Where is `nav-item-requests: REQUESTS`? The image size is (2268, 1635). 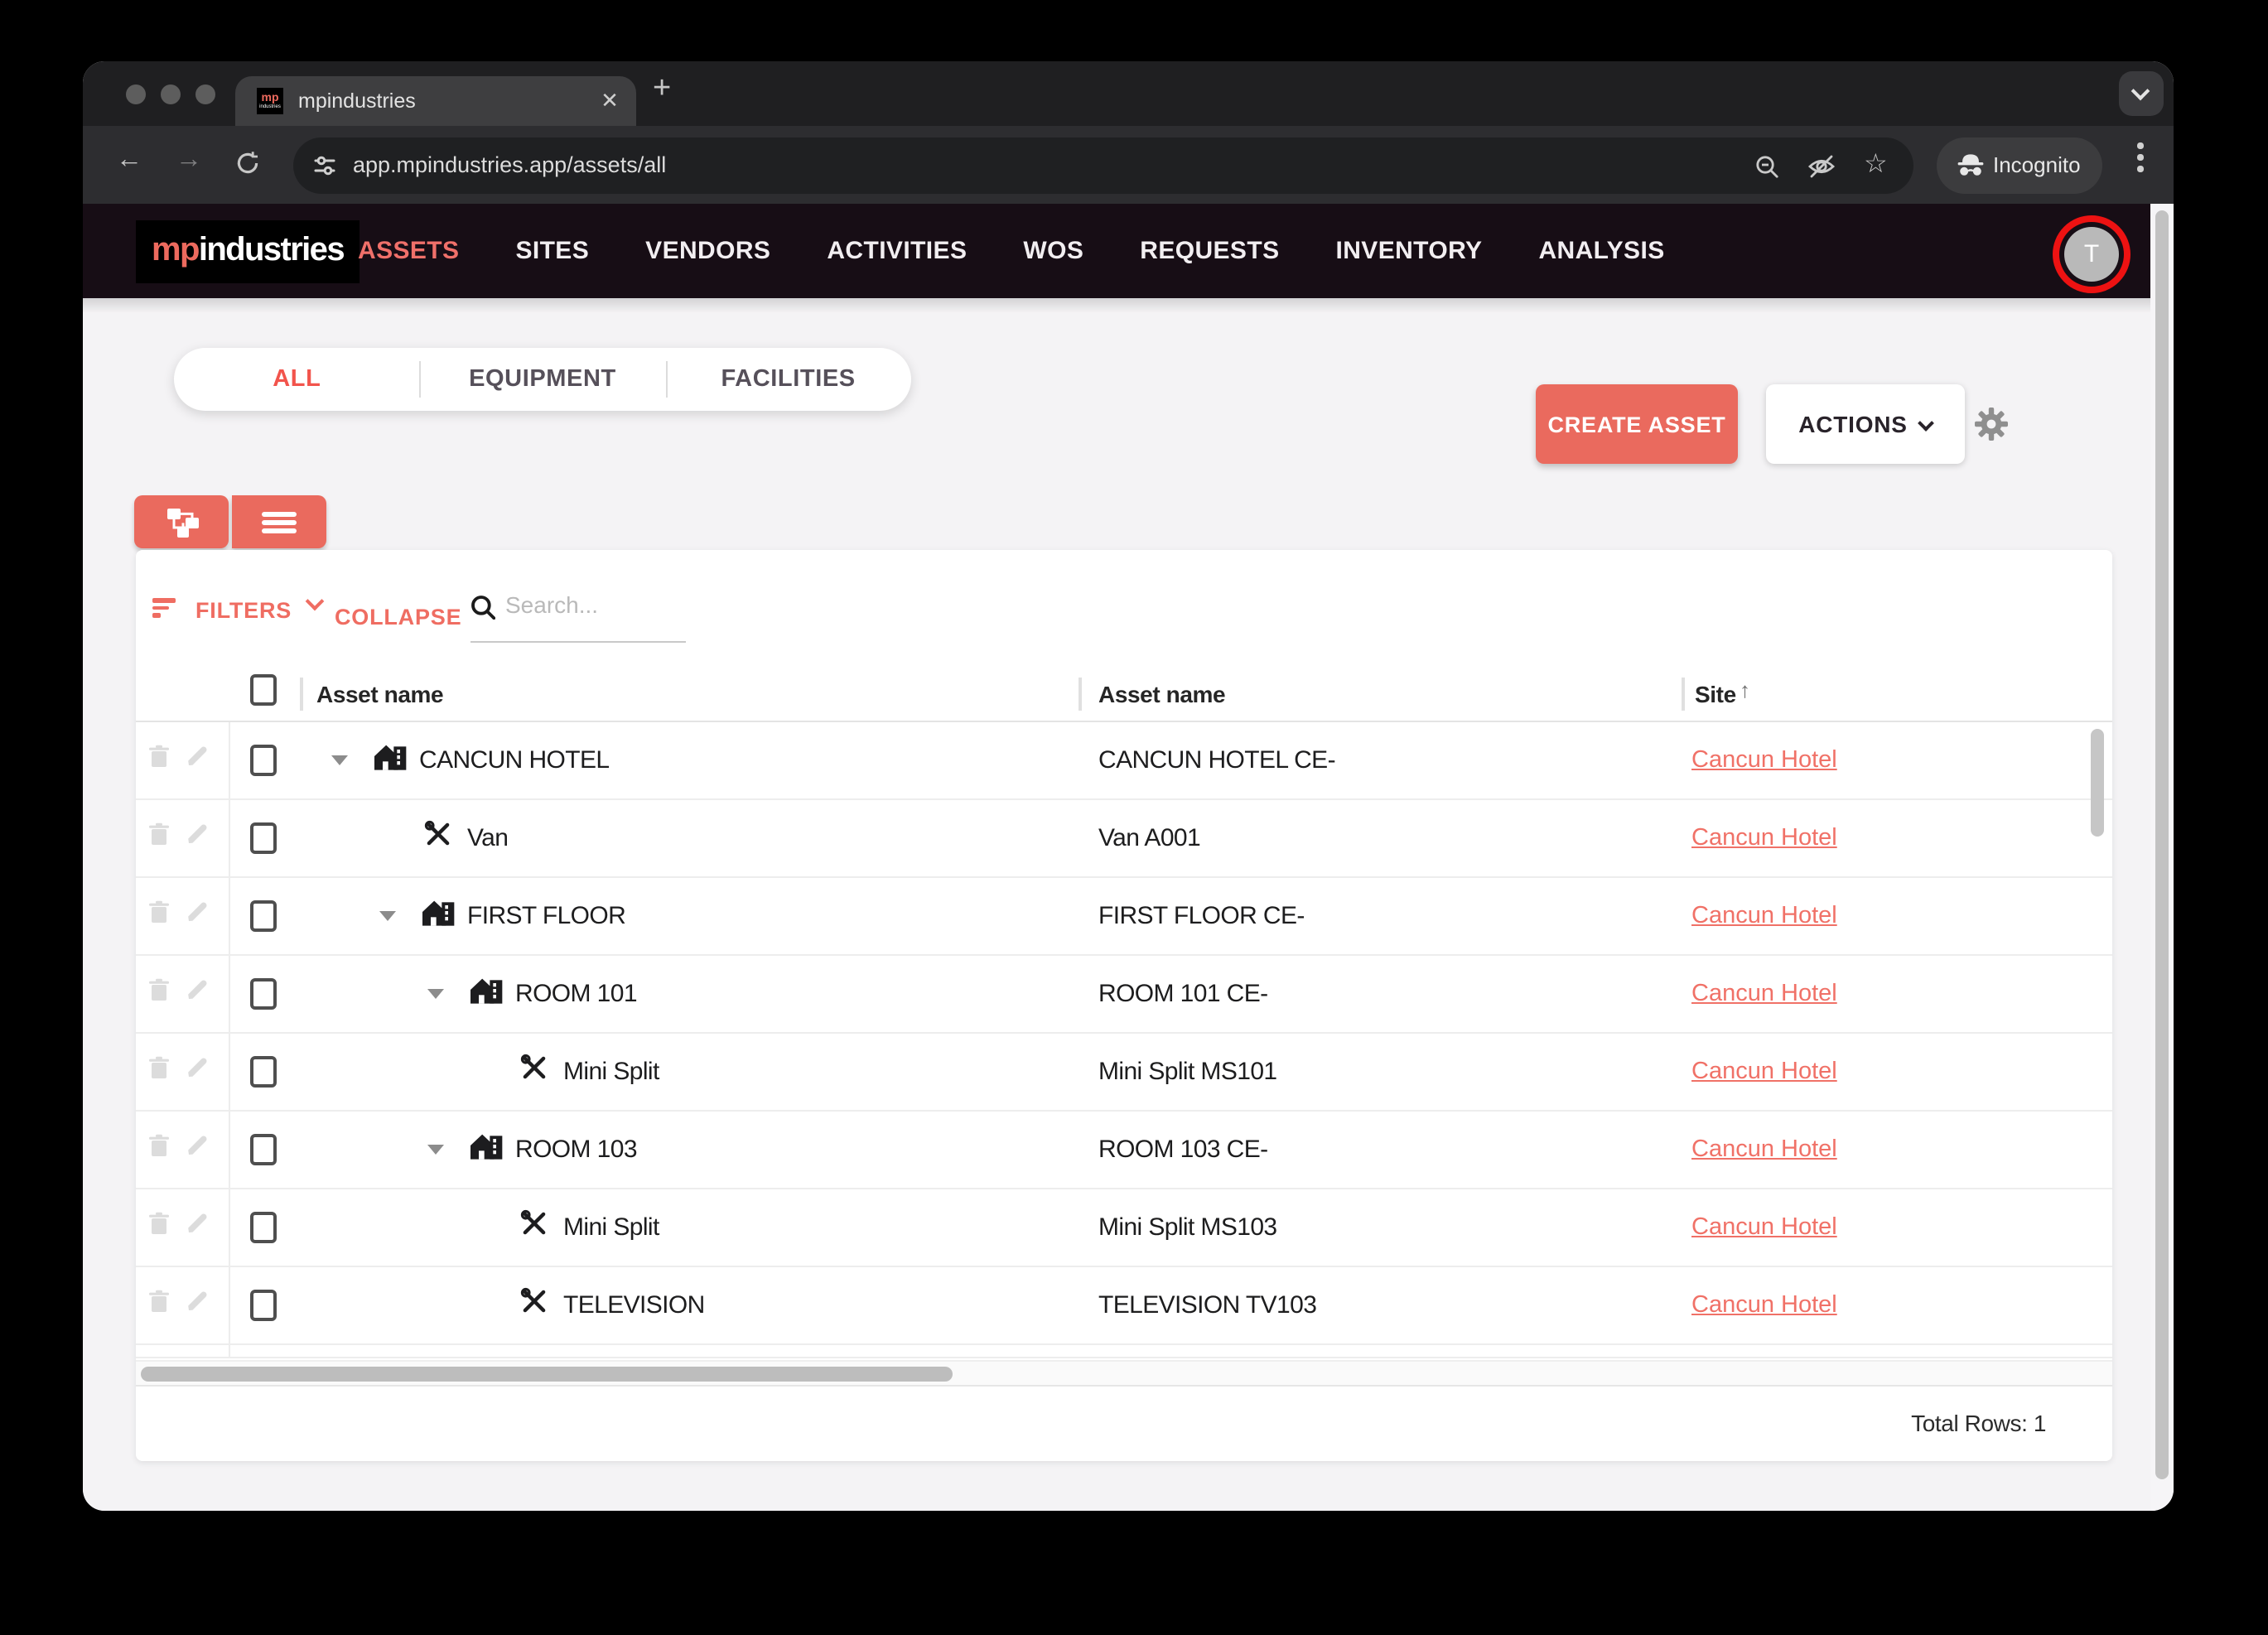 nav-item-requests: REQUESTS is located at coordinates (1209, 251).